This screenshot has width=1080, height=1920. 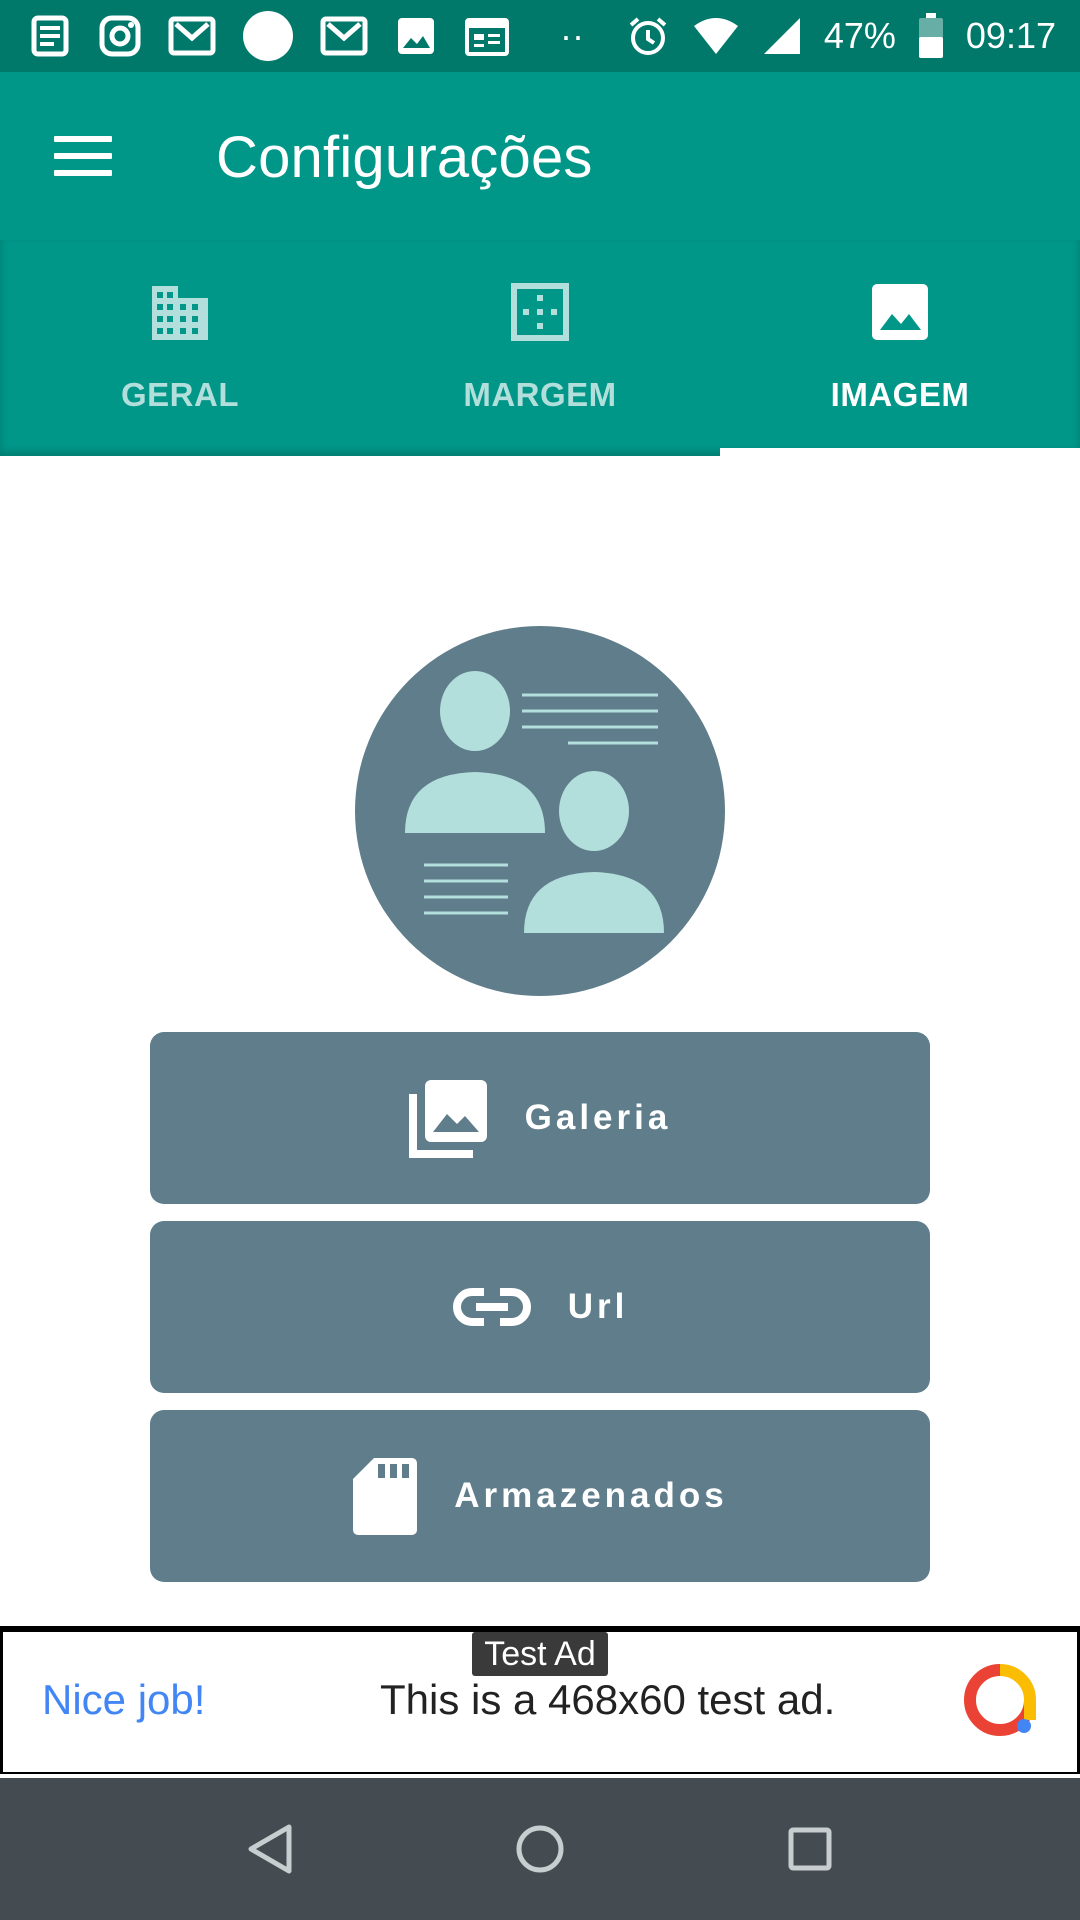 What do you see at coordinates (306, 36) in the screenshot?
I see `notification-icons: ··` at bounding box center [306, 36].